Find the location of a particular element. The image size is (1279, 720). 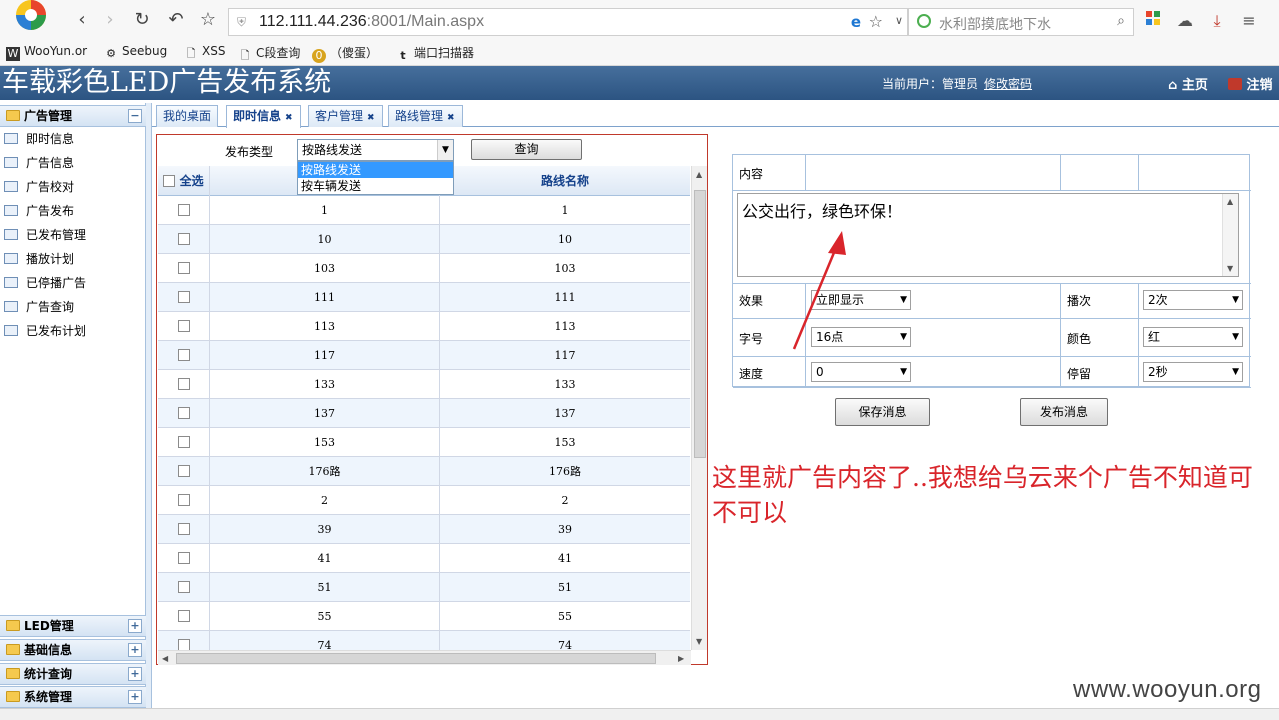

table-row: 176路 176路 is located at coordinates (424, 471).